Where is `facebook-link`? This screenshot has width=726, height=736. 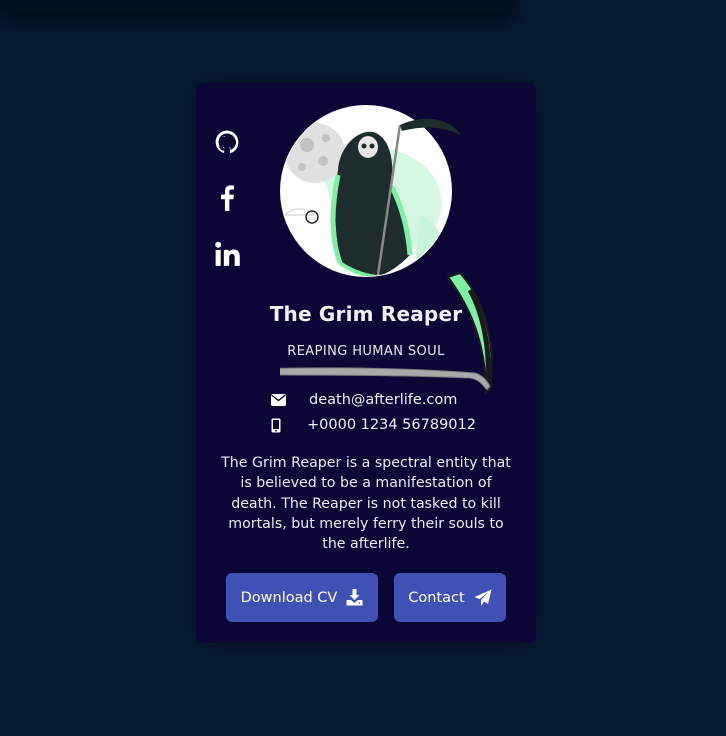
facebook-link is located at coordinates (227, 198).